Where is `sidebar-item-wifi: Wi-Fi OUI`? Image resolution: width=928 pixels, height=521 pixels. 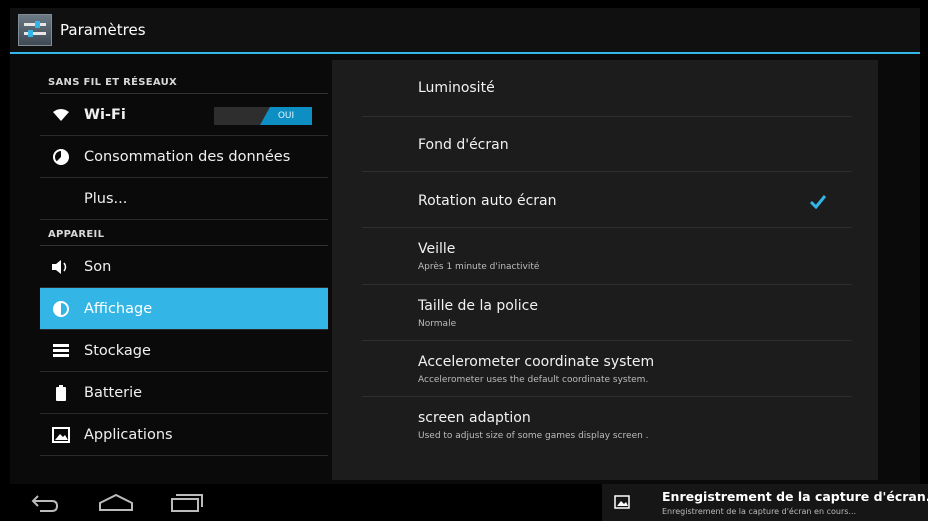 sidebar-item-wifi: Wi-Fi OUI is located at coordinates (184, 115).